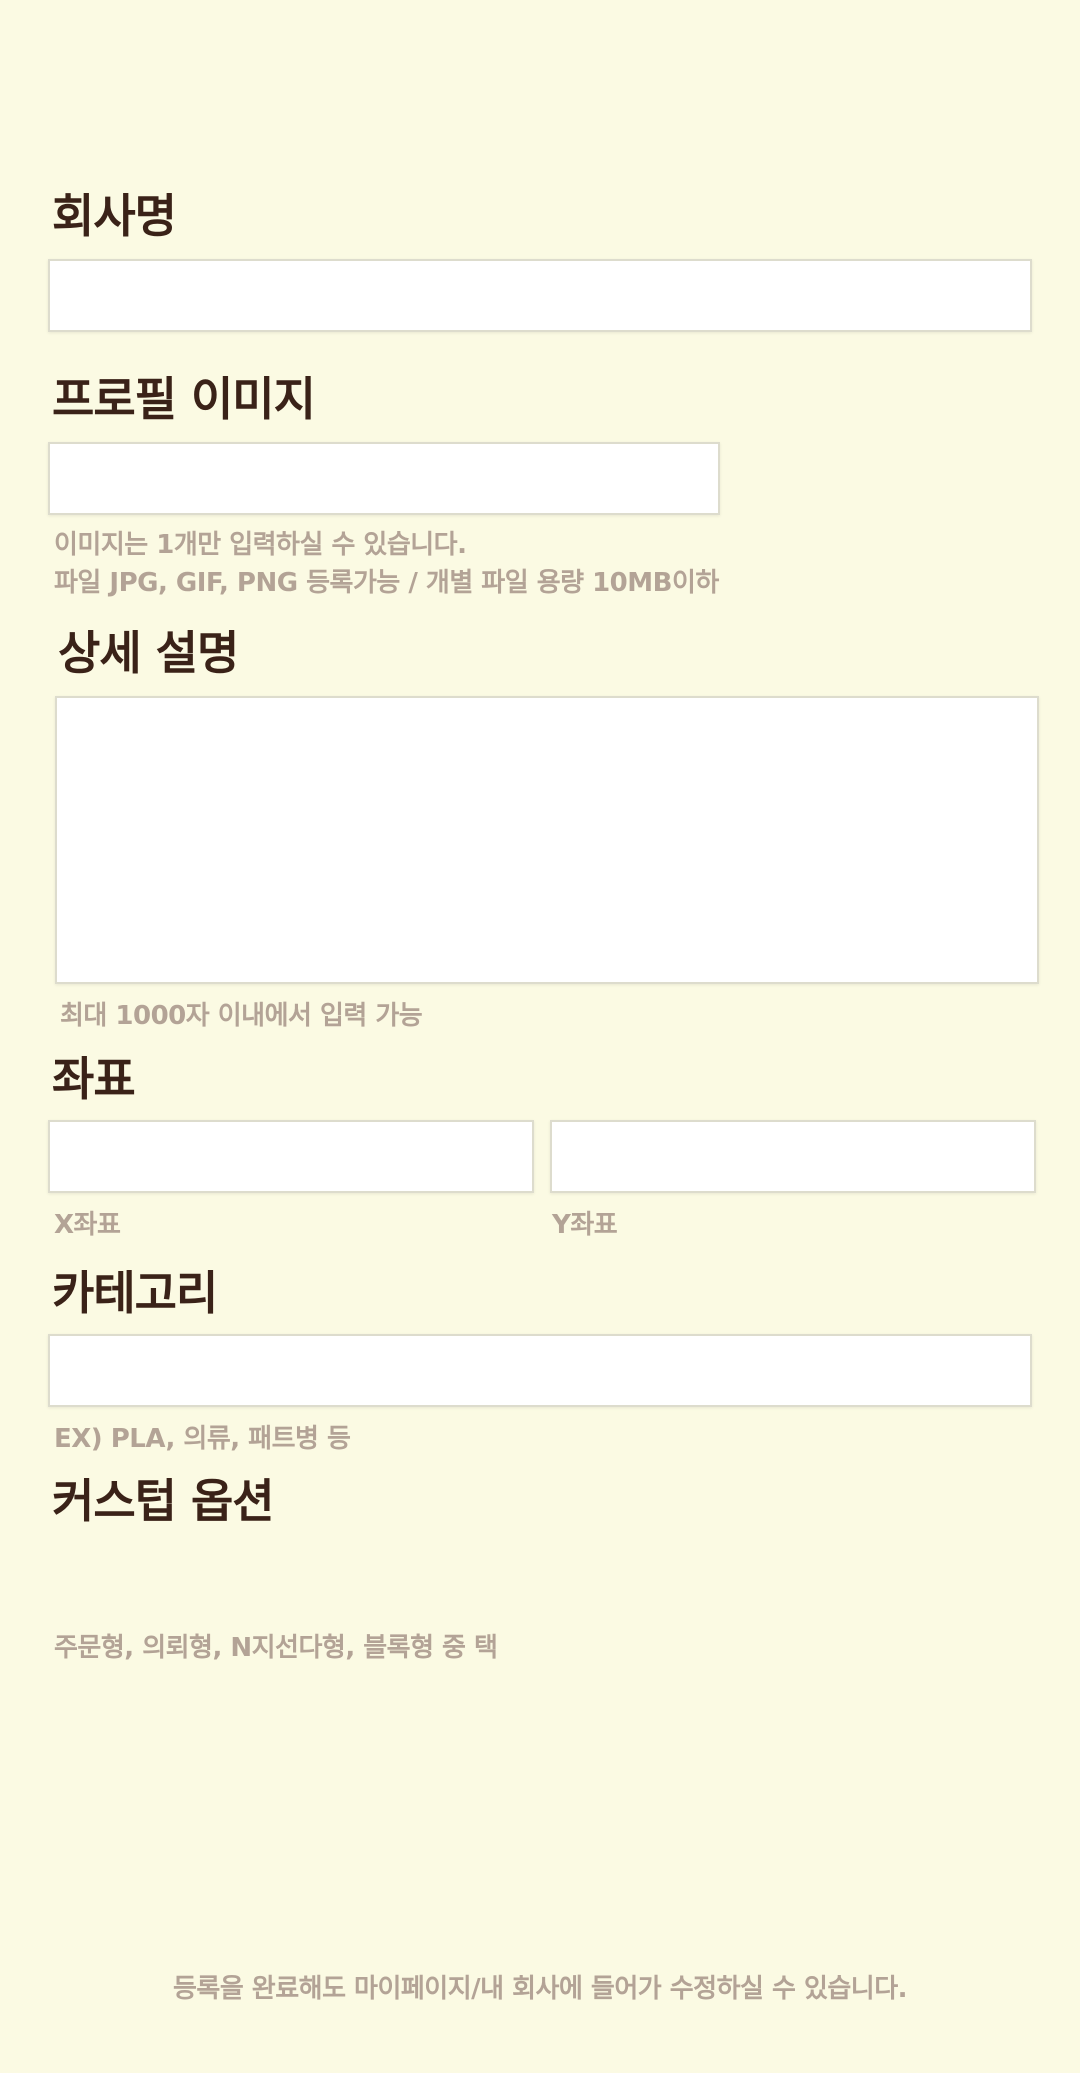 The image size is (1080, 2073). What do you see at coordinates (386, 583) in the screenshot?
I see `profile-image-help-format: 파일 JPG, GIF, PNG 등록가능 / 개별 파일 용량 10MB이하` at bounding box center [386, 583].